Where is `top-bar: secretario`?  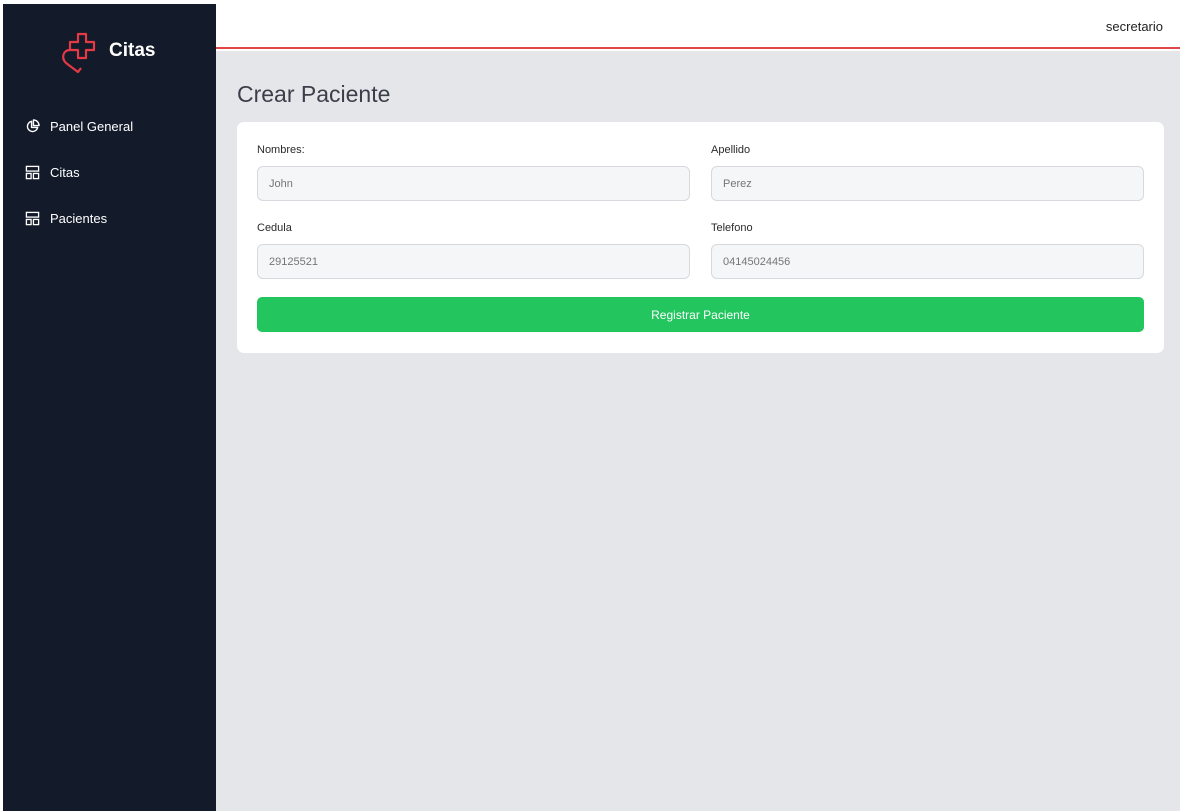
top-bar: secretario is located at coordinates (698, 24).